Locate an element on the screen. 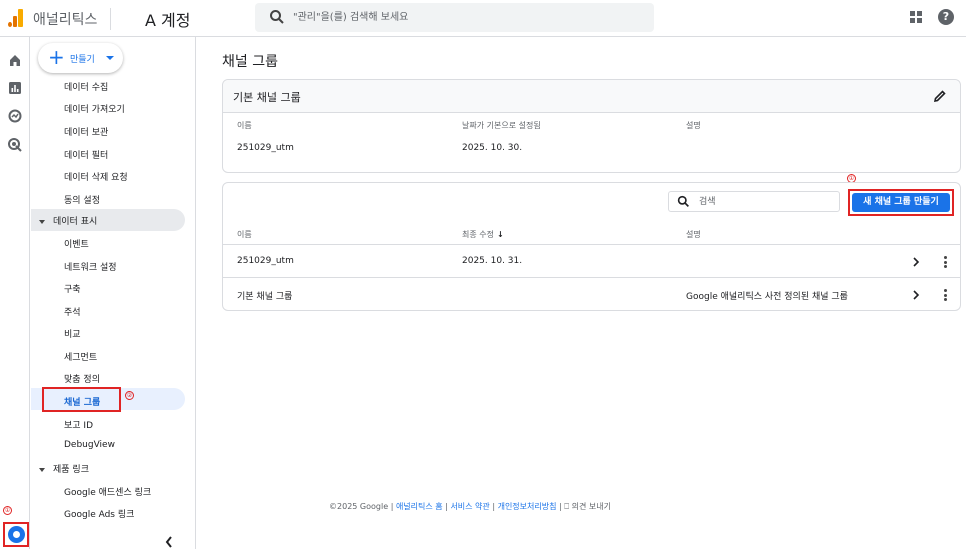 The width and height of the screenshot is (966, 549). top-bar: 애널리틱스 A 계정 ? is located at coordinates (483, 18).